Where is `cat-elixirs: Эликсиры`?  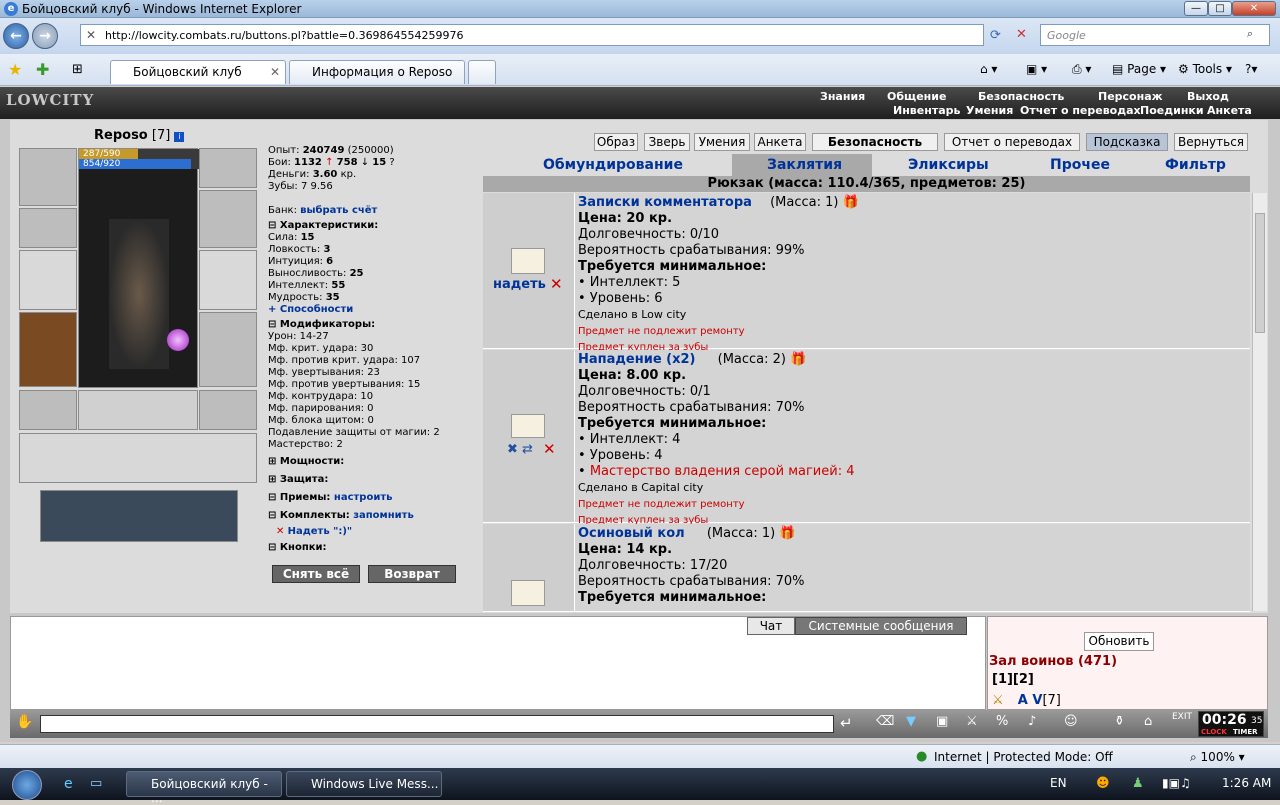
cat-elixirs: Эликсиры is located at coordinates (948, 165).